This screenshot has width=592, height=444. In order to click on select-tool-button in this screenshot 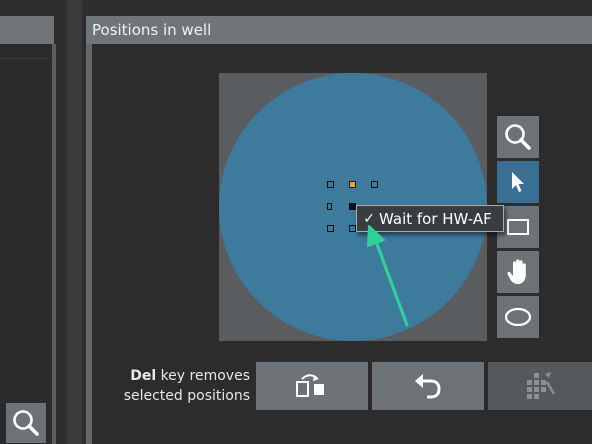, I will do `click(518, 182)`.